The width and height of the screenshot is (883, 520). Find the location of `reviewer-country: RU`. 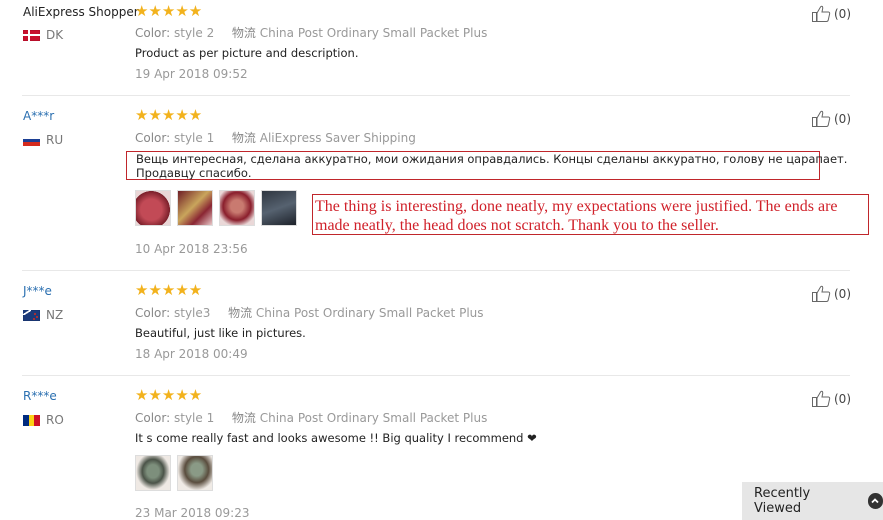

reviewer-country: RU is located at coordinates (43, 140).